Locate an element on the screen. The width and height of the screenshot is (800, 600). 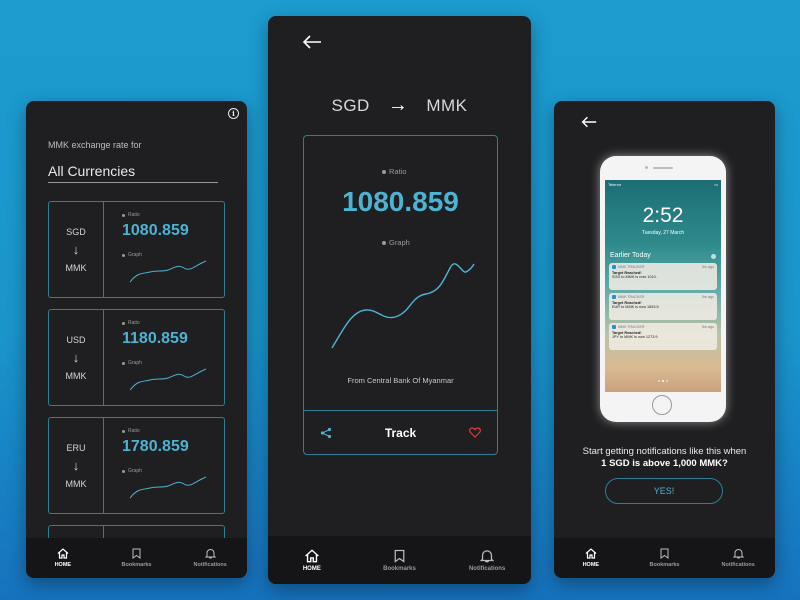
info-icon: i is located at coordinates (233, 113).